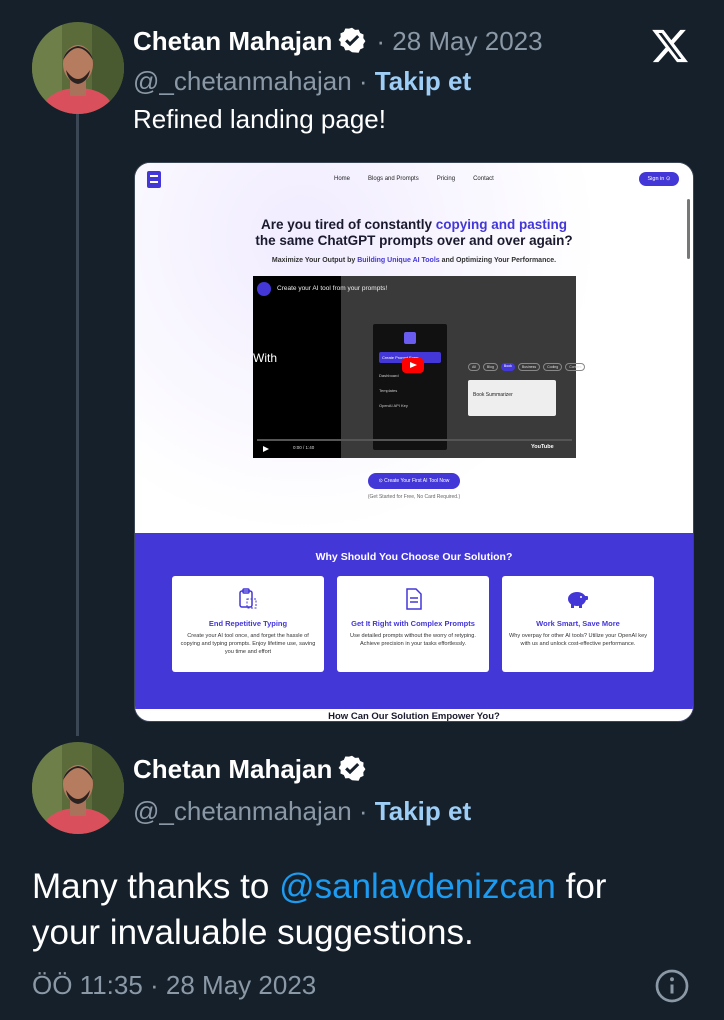 The image size is (724, 1020). What do you see at coordinates (414, 481) in the screenshot?
I see `cta-button: ⊙ Create Your First AI Tool Now` at bounding box center [414, 481].